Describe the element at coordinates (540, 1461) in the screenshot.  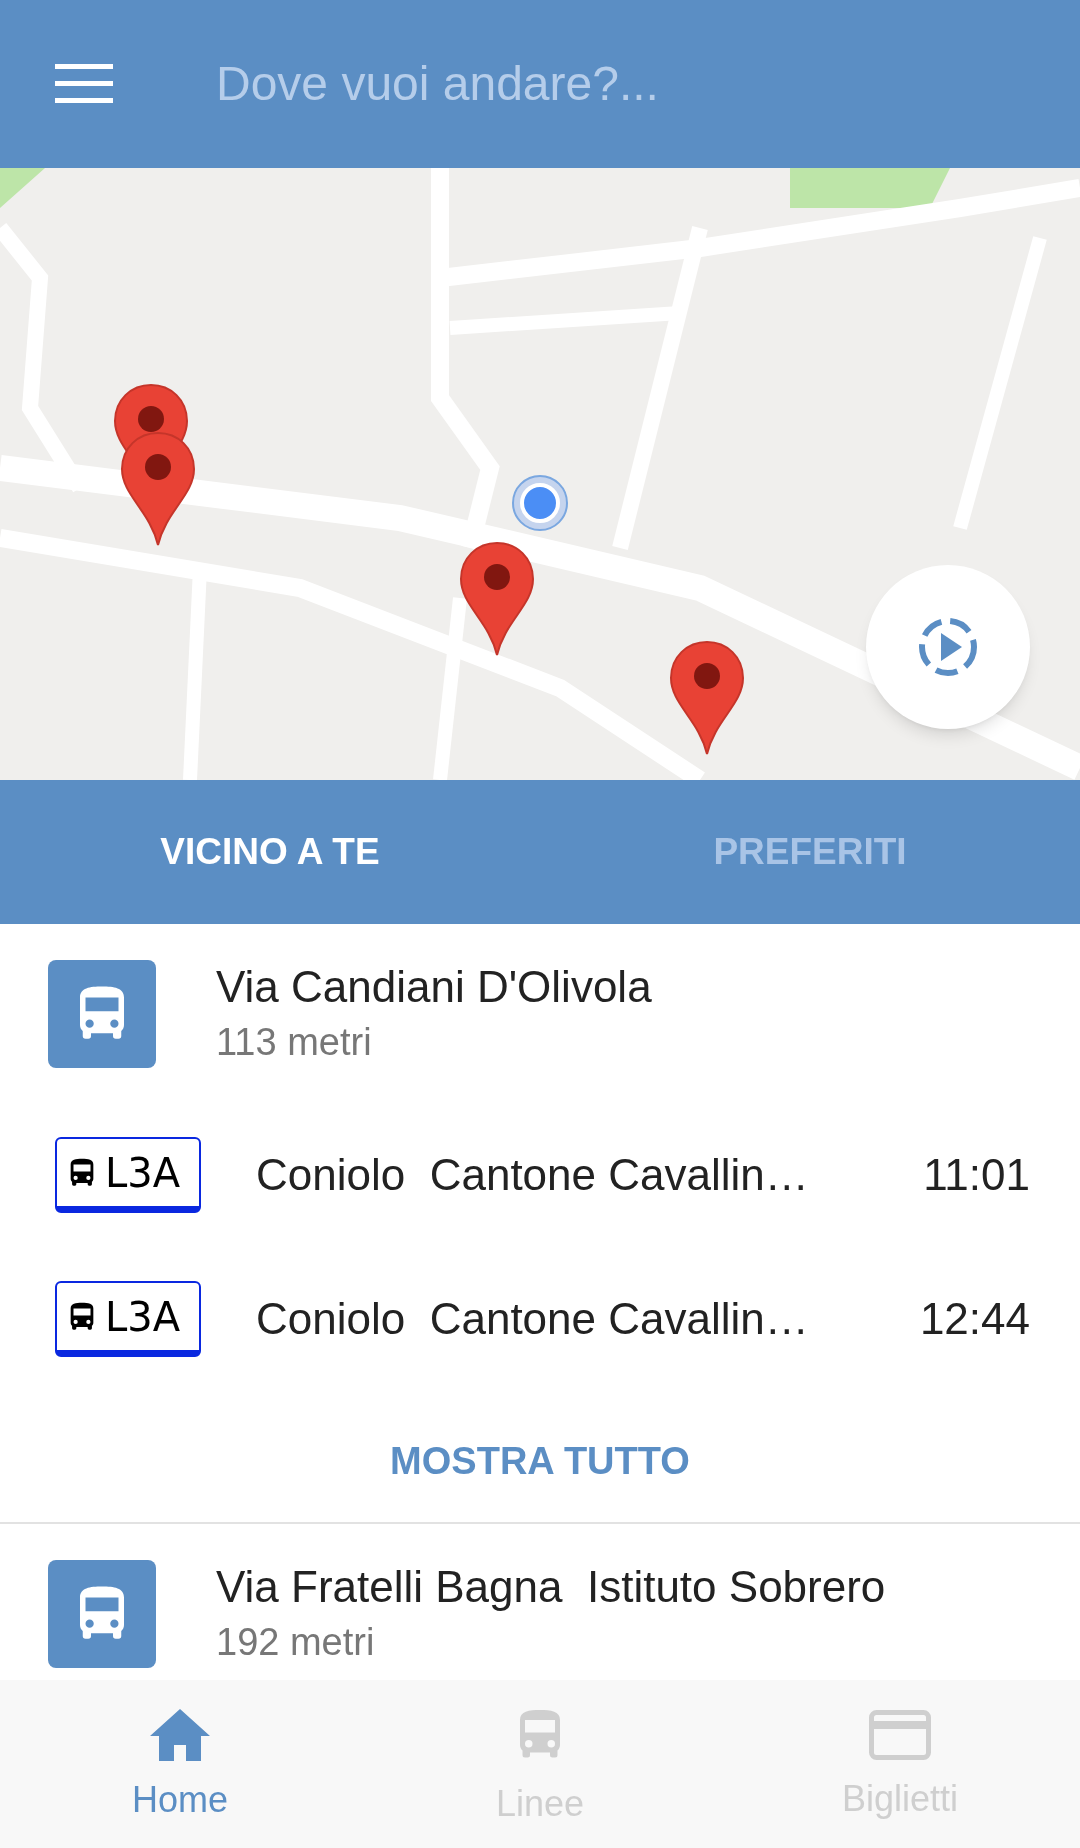
I see `show-all-button: MOSTRA TUTTO` at that location.